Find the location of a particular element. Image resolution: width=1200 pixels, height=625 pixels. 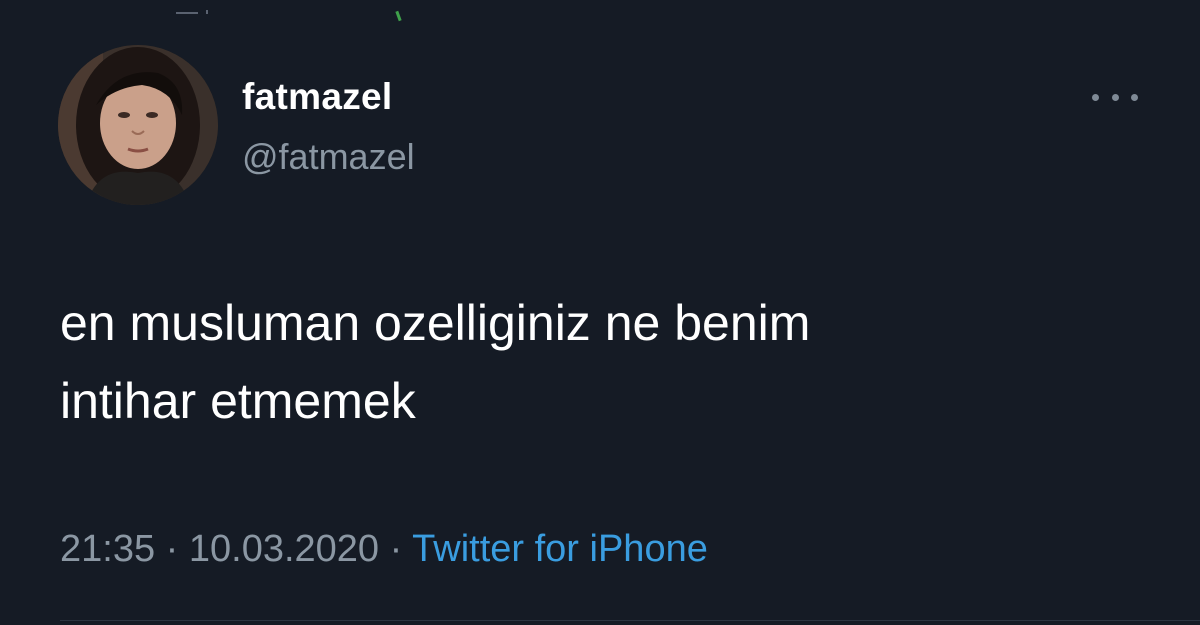

tweet-date: 10.03.2020 is located at coordinates (284, 549).